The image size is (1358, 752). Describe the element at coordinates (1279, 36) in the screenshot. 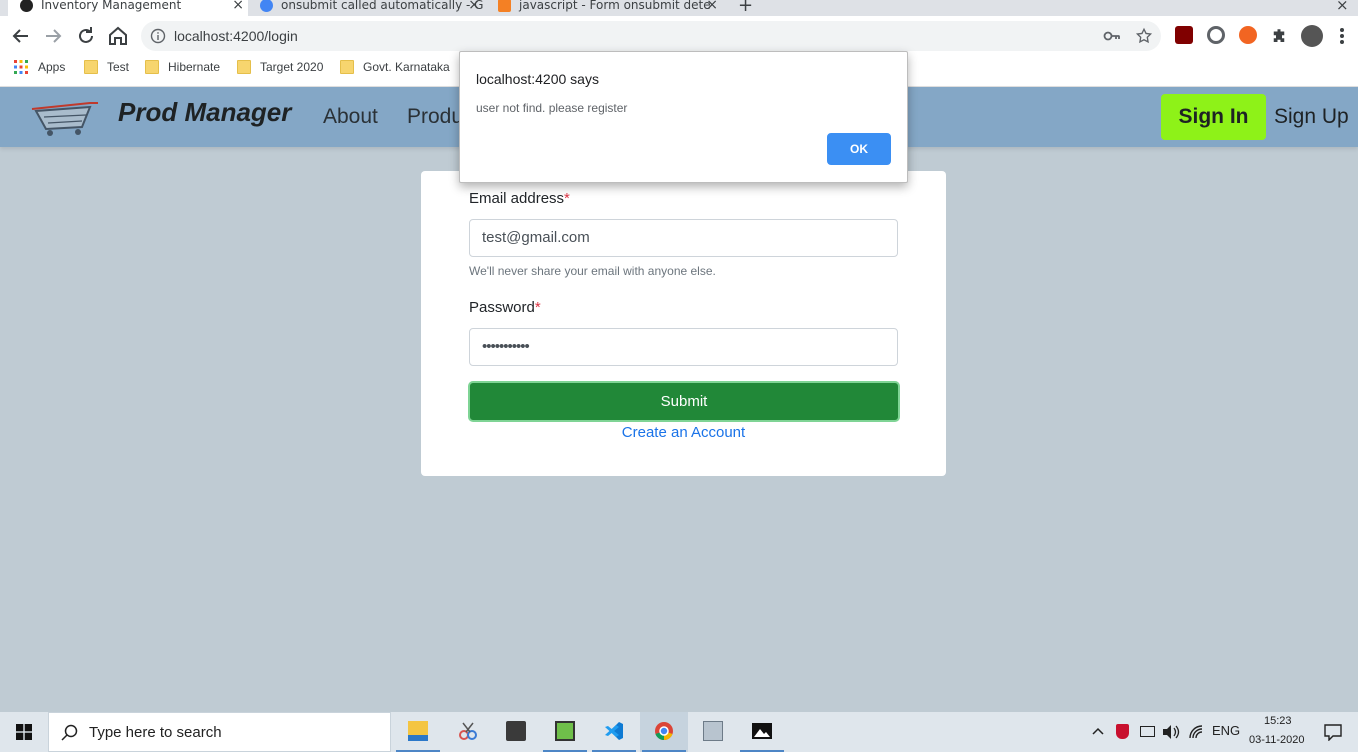

I see `puzzle-extensions-icon` at that location.